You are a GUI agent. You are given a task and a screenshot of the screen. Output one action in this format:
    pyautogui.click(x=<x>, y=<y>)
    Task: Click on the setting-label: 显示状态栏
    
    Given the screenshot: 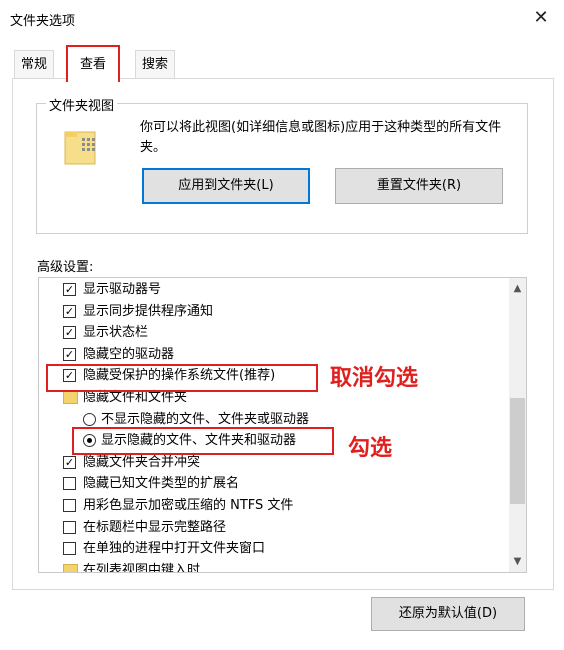 What is the action you would take?
    pyautogui.click(x=116, y=333)
    